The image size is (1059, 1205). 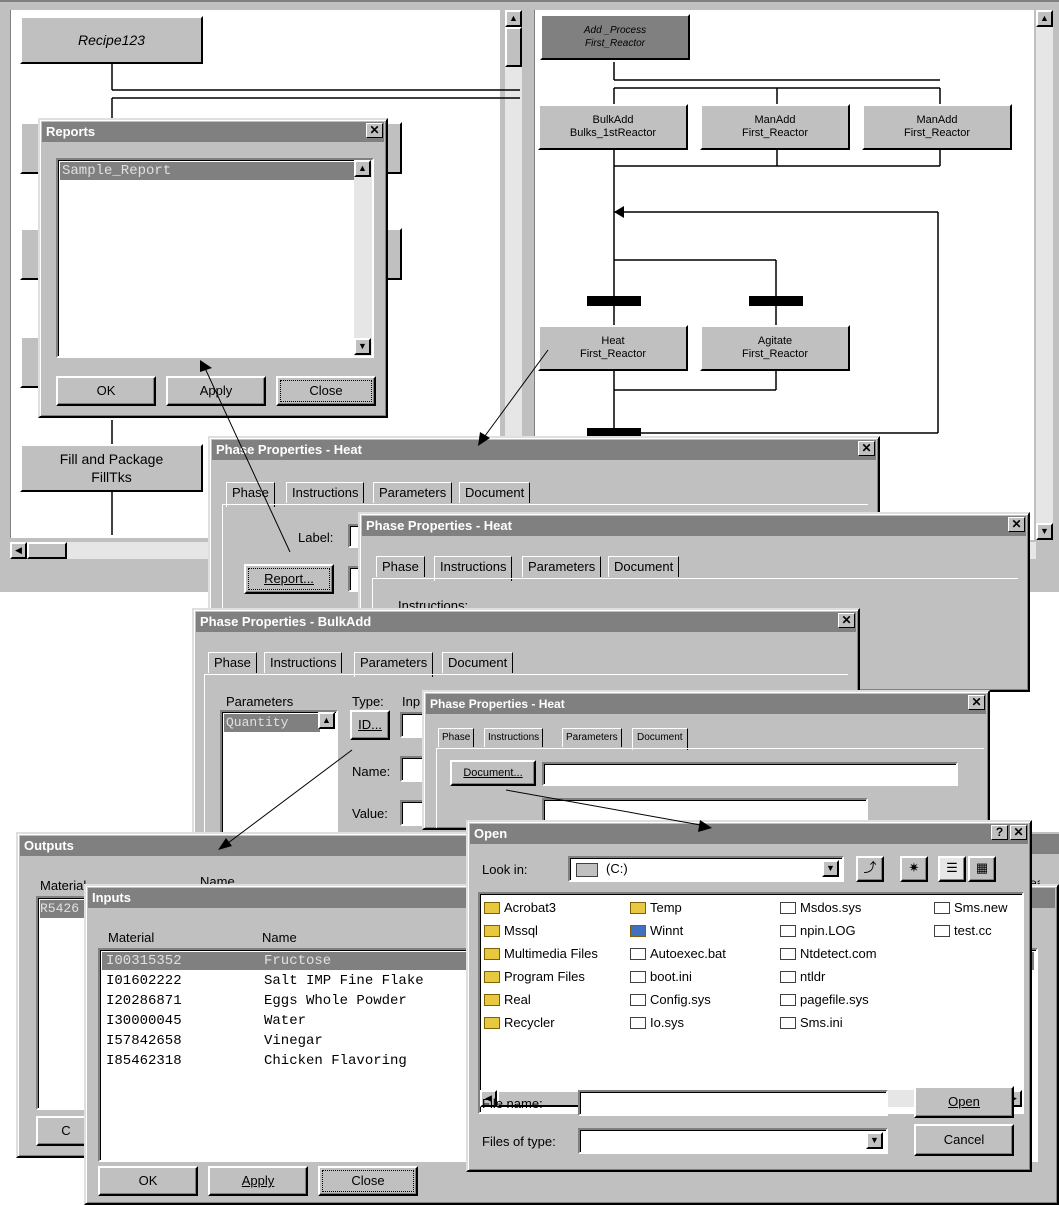 What do you see at coordinates (371, 771) in the screenshot?
I see `name-label: Name:` at bounding box center [371, 771].